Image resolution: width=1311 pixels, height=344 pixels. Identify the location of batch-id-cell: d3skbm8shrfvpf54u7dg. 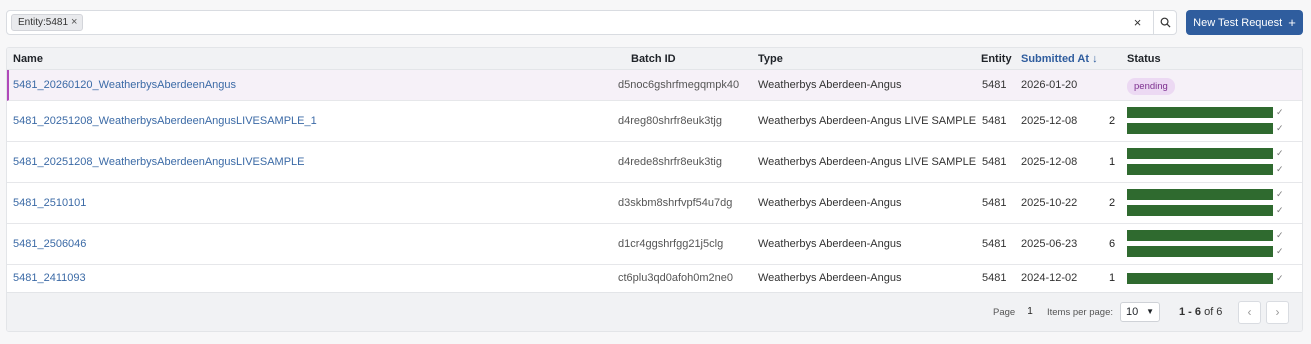
(675, 203).